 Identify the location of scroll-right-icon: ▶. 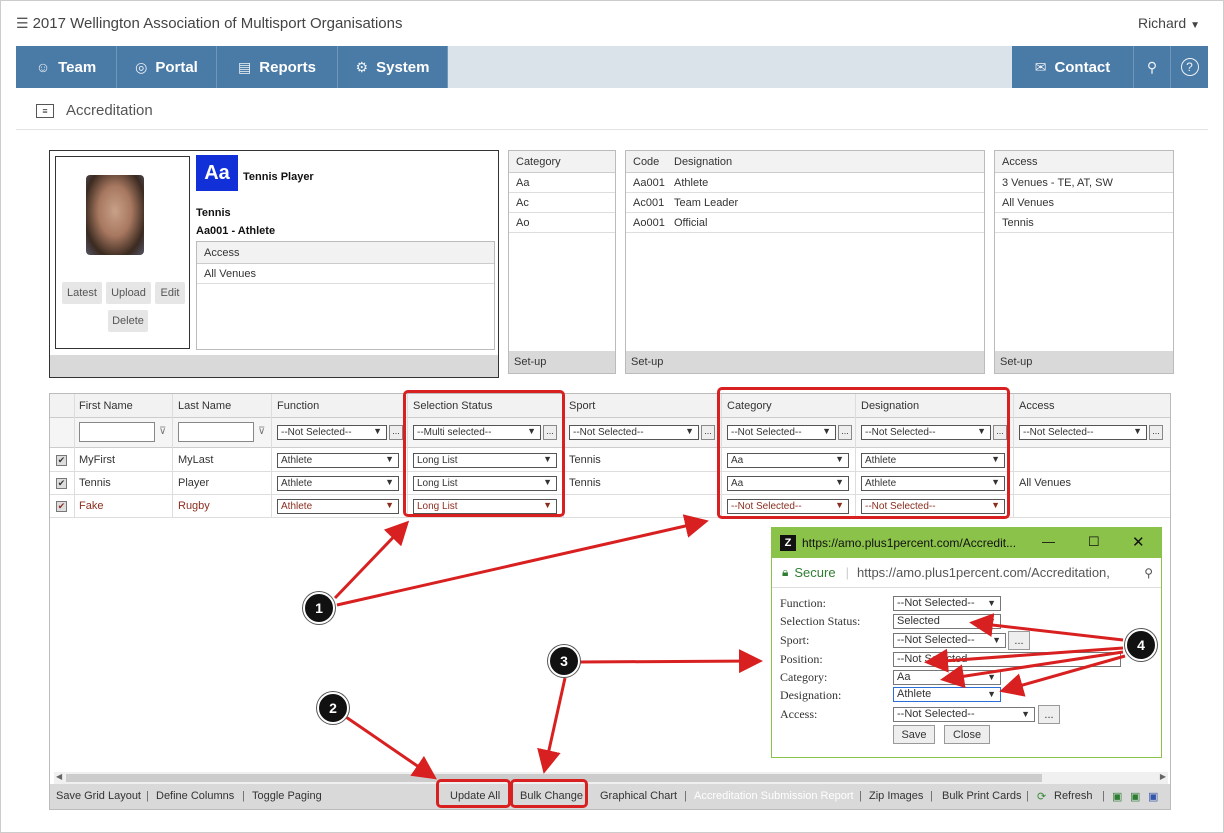
(1163, 776).